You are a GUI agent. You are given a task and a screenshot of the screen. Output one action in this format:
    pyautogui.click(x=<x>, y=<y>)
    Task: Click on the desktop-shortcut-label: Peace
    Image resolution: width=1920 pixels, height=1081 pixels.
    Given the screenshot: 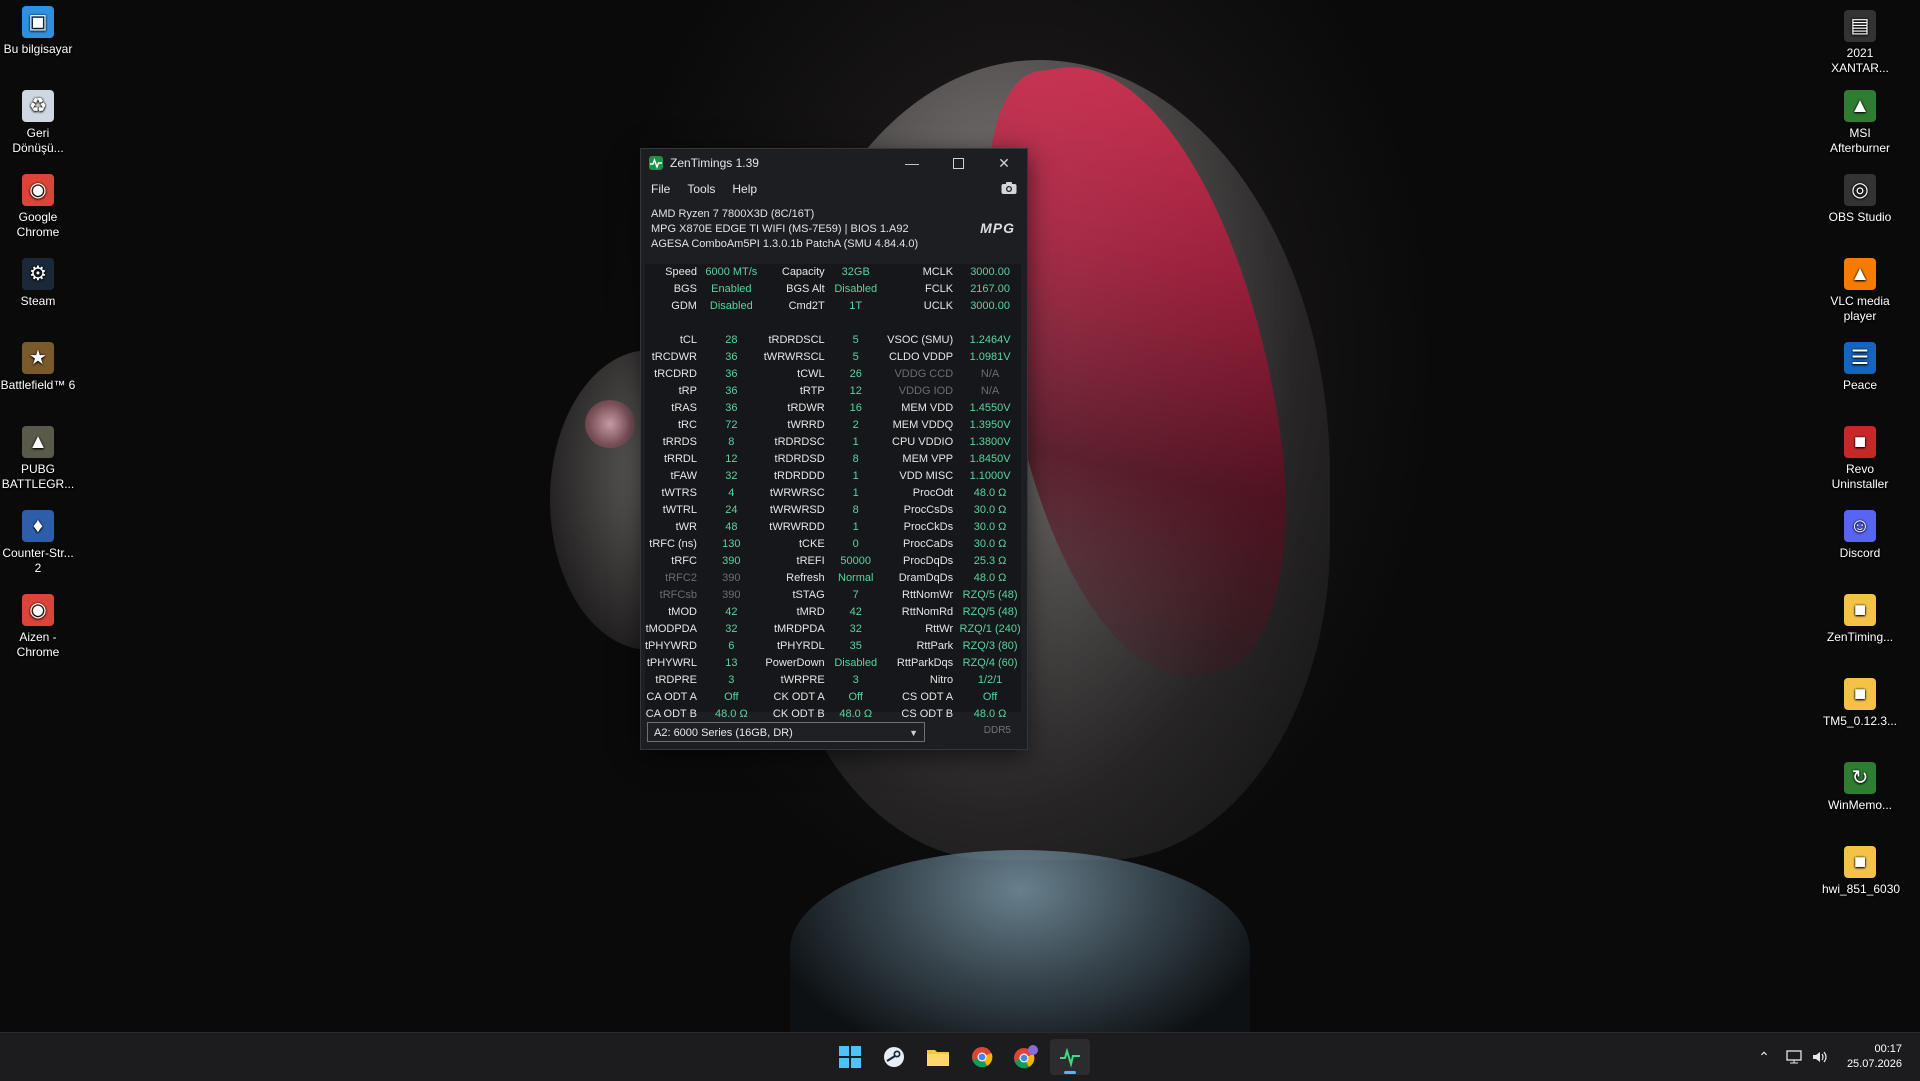 What is the action you would take?
    pyautogui.click(x=1860, y=385)
    